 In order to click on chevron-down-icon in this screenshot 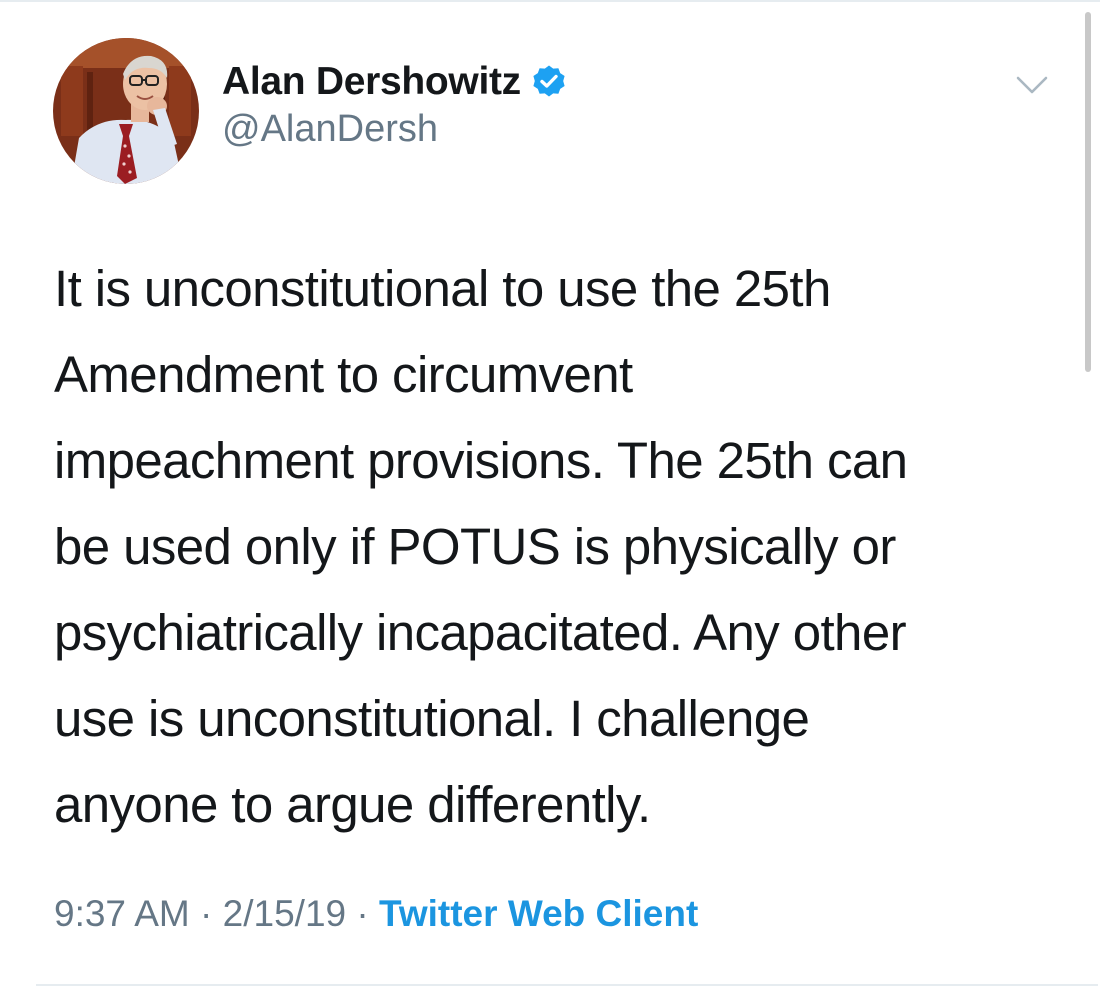, I will do `click(1032, 85)`.